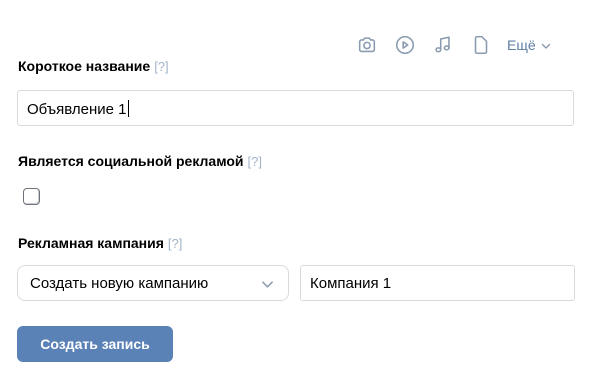 Image resolution: width=600 pixels, height=372 pixels. Describe the element at coordinates (131, 161) in the screenshot. I see `social-ad-label-text: Является социальной рекламой` at that location.